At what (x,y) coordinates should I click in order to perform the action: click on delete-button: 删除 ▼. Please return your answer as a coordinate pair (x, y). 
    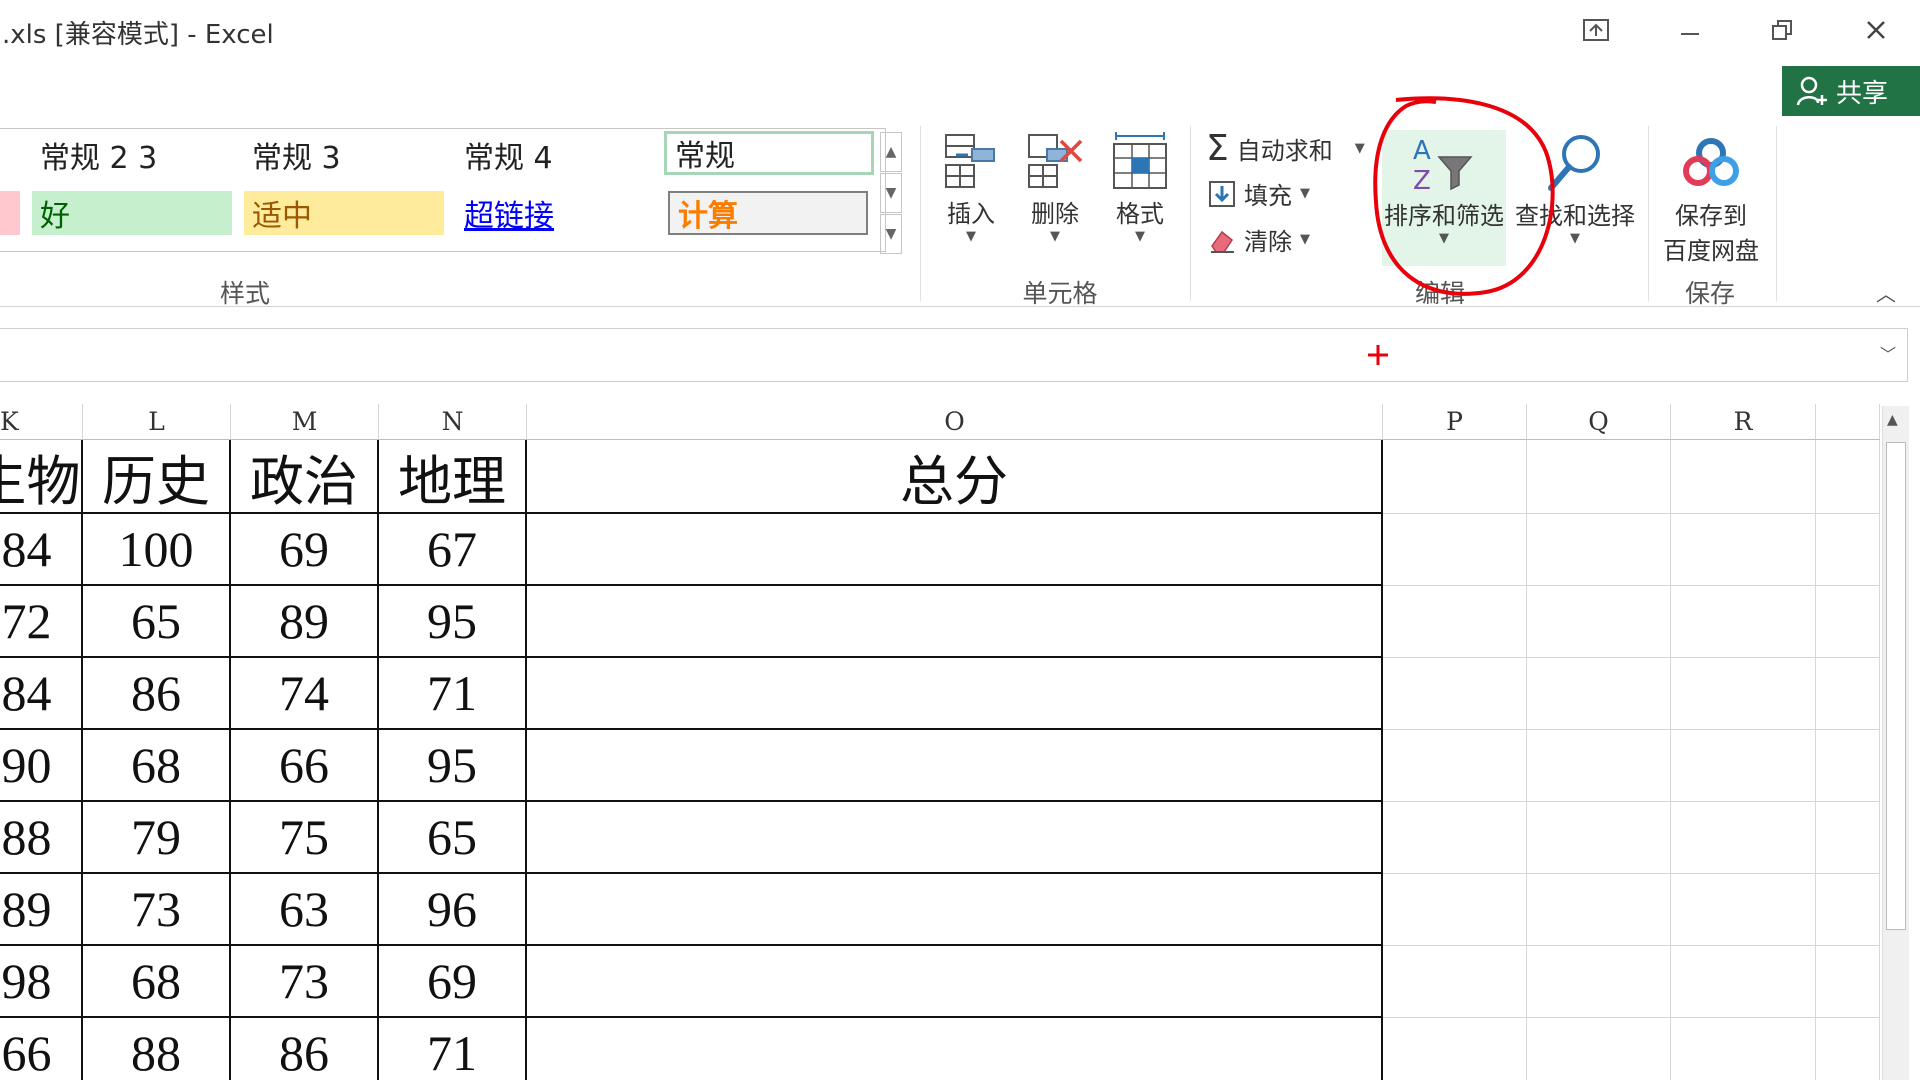
    Looking at the image, I should click on (1055, 186).